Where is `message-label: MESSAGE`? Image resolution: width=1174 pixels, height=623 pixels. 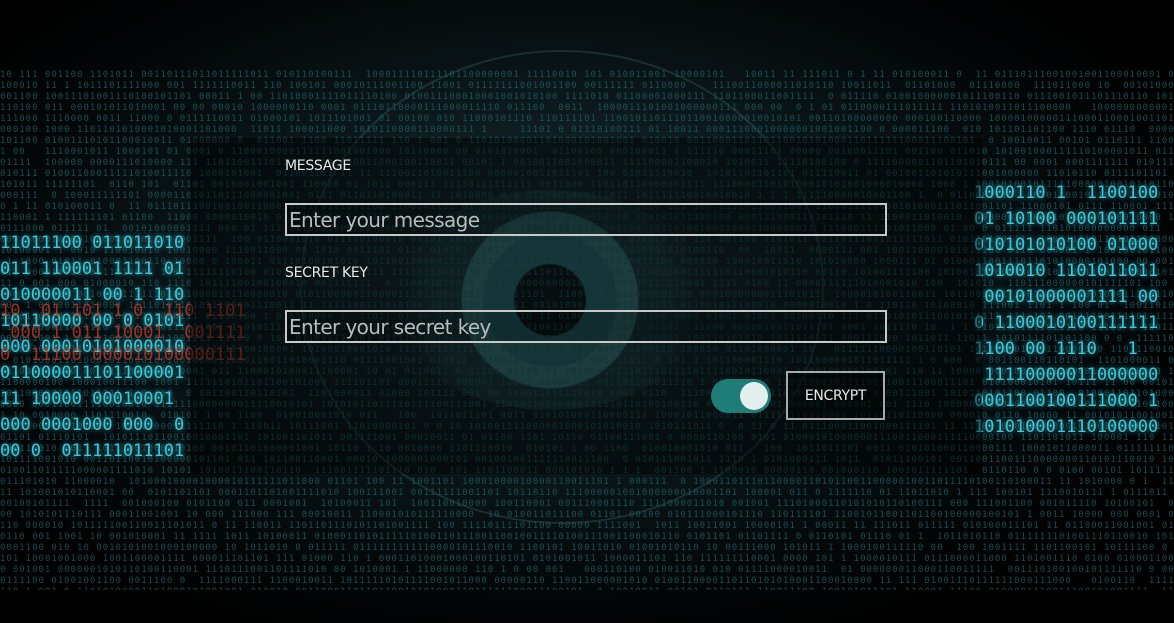
message-label: MESSAGE is located at coordinates (318, 166).